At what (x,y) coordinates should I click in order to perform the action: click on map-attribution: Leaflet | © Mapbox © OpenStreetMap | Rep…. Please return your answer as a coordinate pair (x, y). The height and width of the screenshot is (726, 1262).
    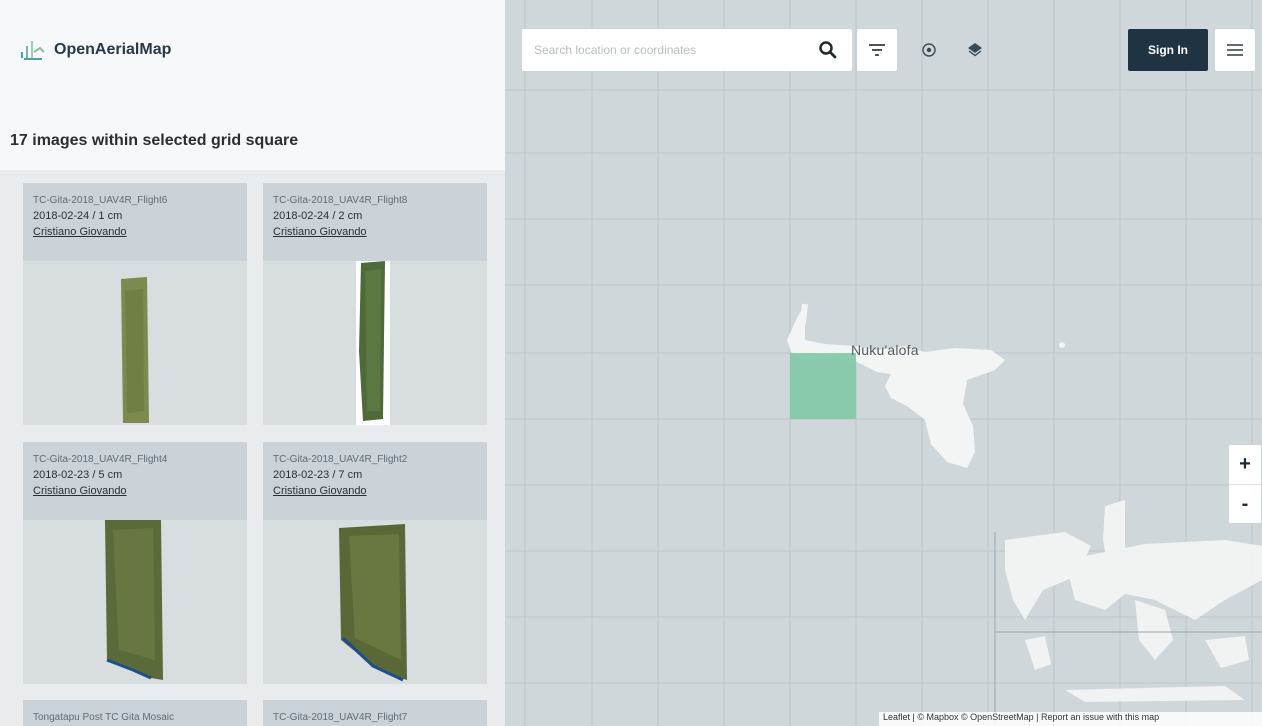
    Looking at the image, I should click on (1070, 719).